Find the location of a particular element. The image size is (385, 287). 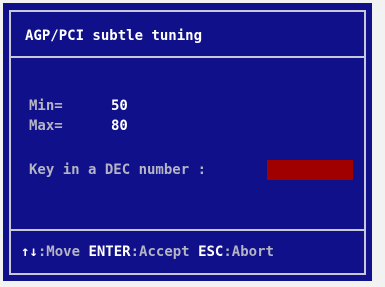

help-text: ↑↓:Move ENTER:Accept ESC:Abort is located at coordinates (147, 252).